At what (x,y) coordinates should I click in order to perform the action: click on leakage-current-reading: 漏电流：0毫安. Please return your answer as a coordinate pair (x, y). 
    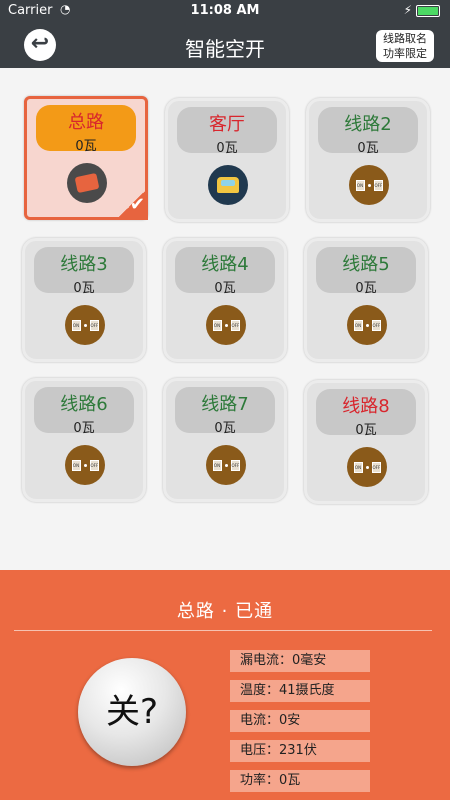
    Looking at the image, I should click on (300, 661).